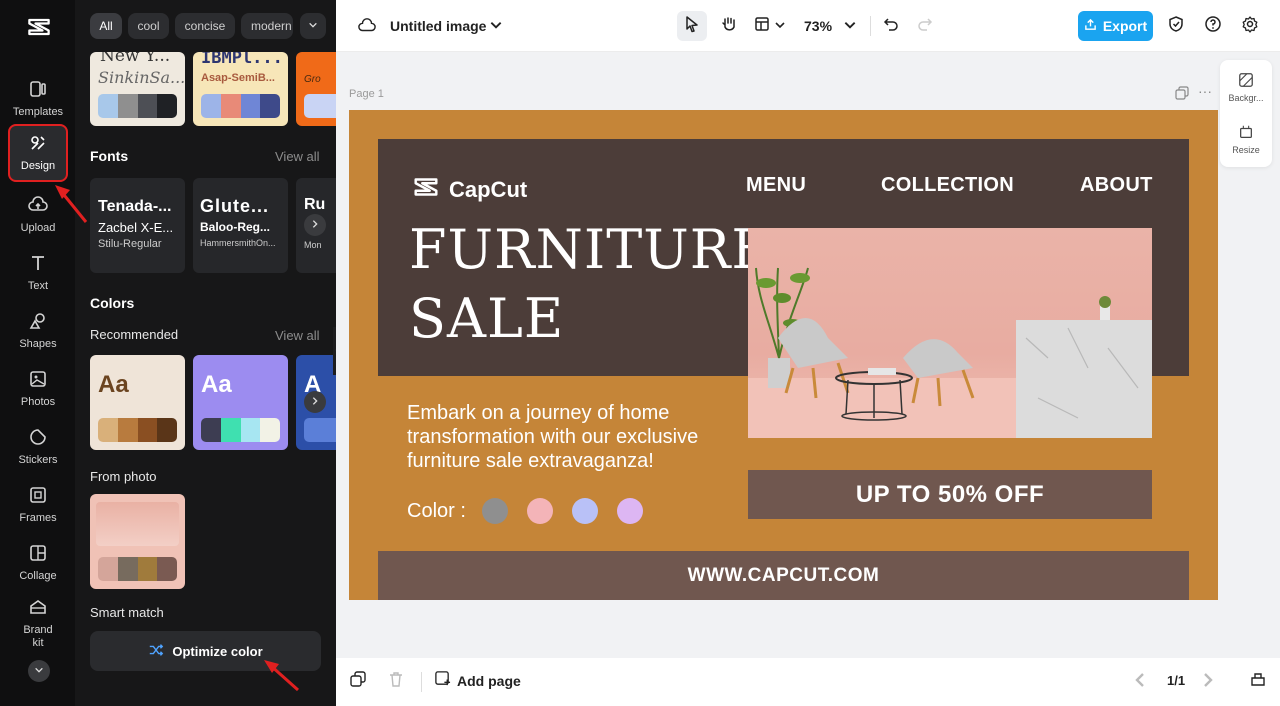  What do you see at coordinates (112, 303) in the screenshot?
I see `colors-title: Colors` at bounding box center [112, 303].